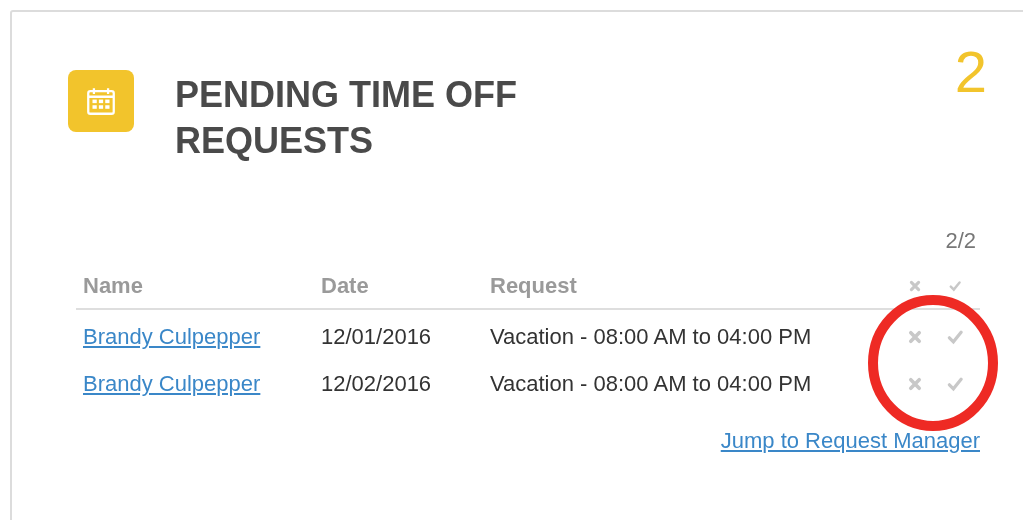  Describe the element at coordinates (850, 440) in the screenshot. I see `request-manager-link: Jump to Request Manager` at that location.